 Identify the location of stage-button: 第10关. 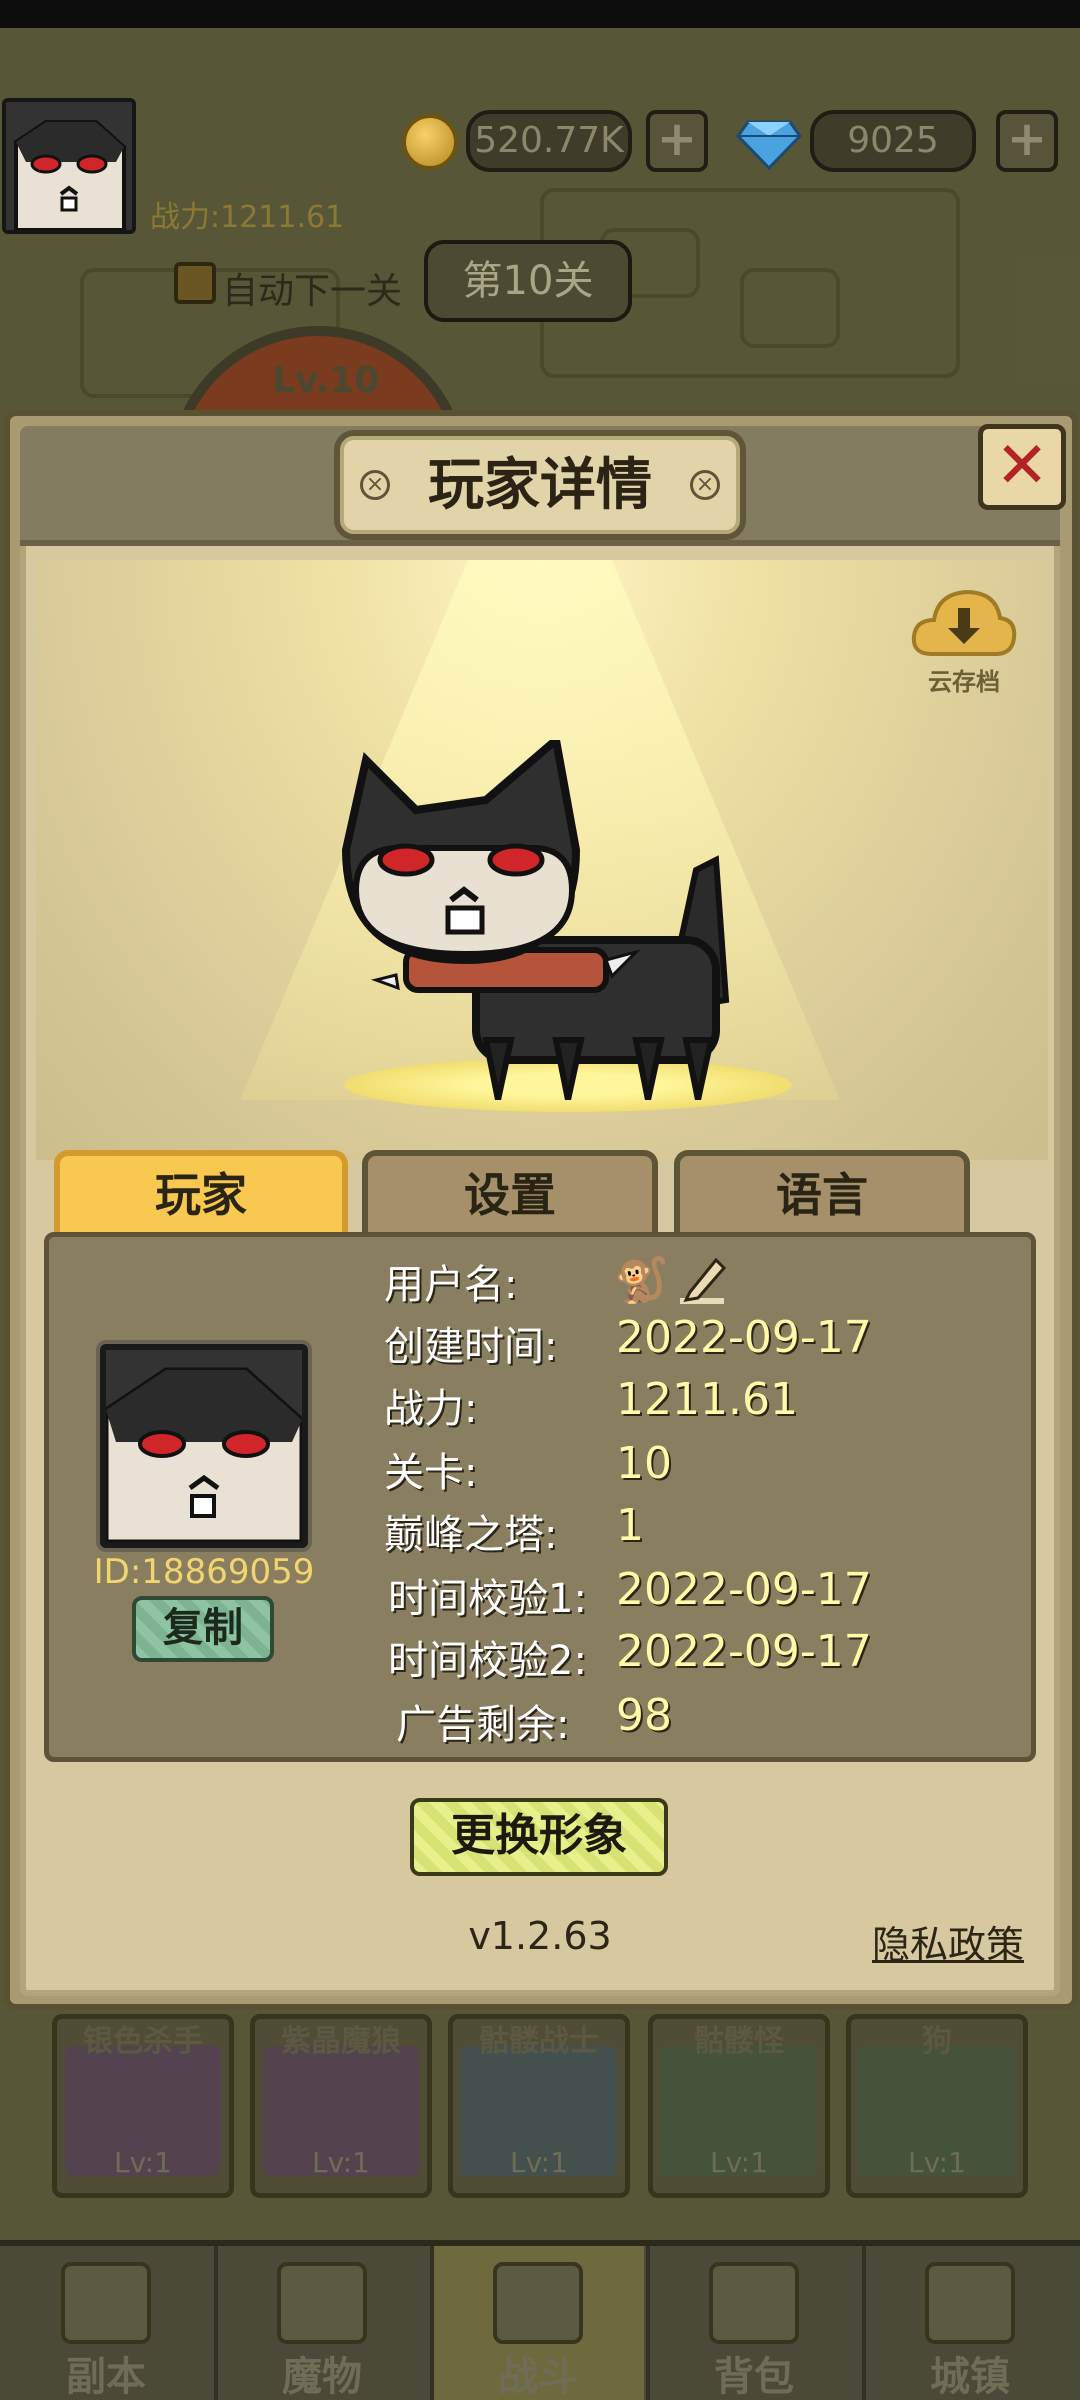
(528, 281).